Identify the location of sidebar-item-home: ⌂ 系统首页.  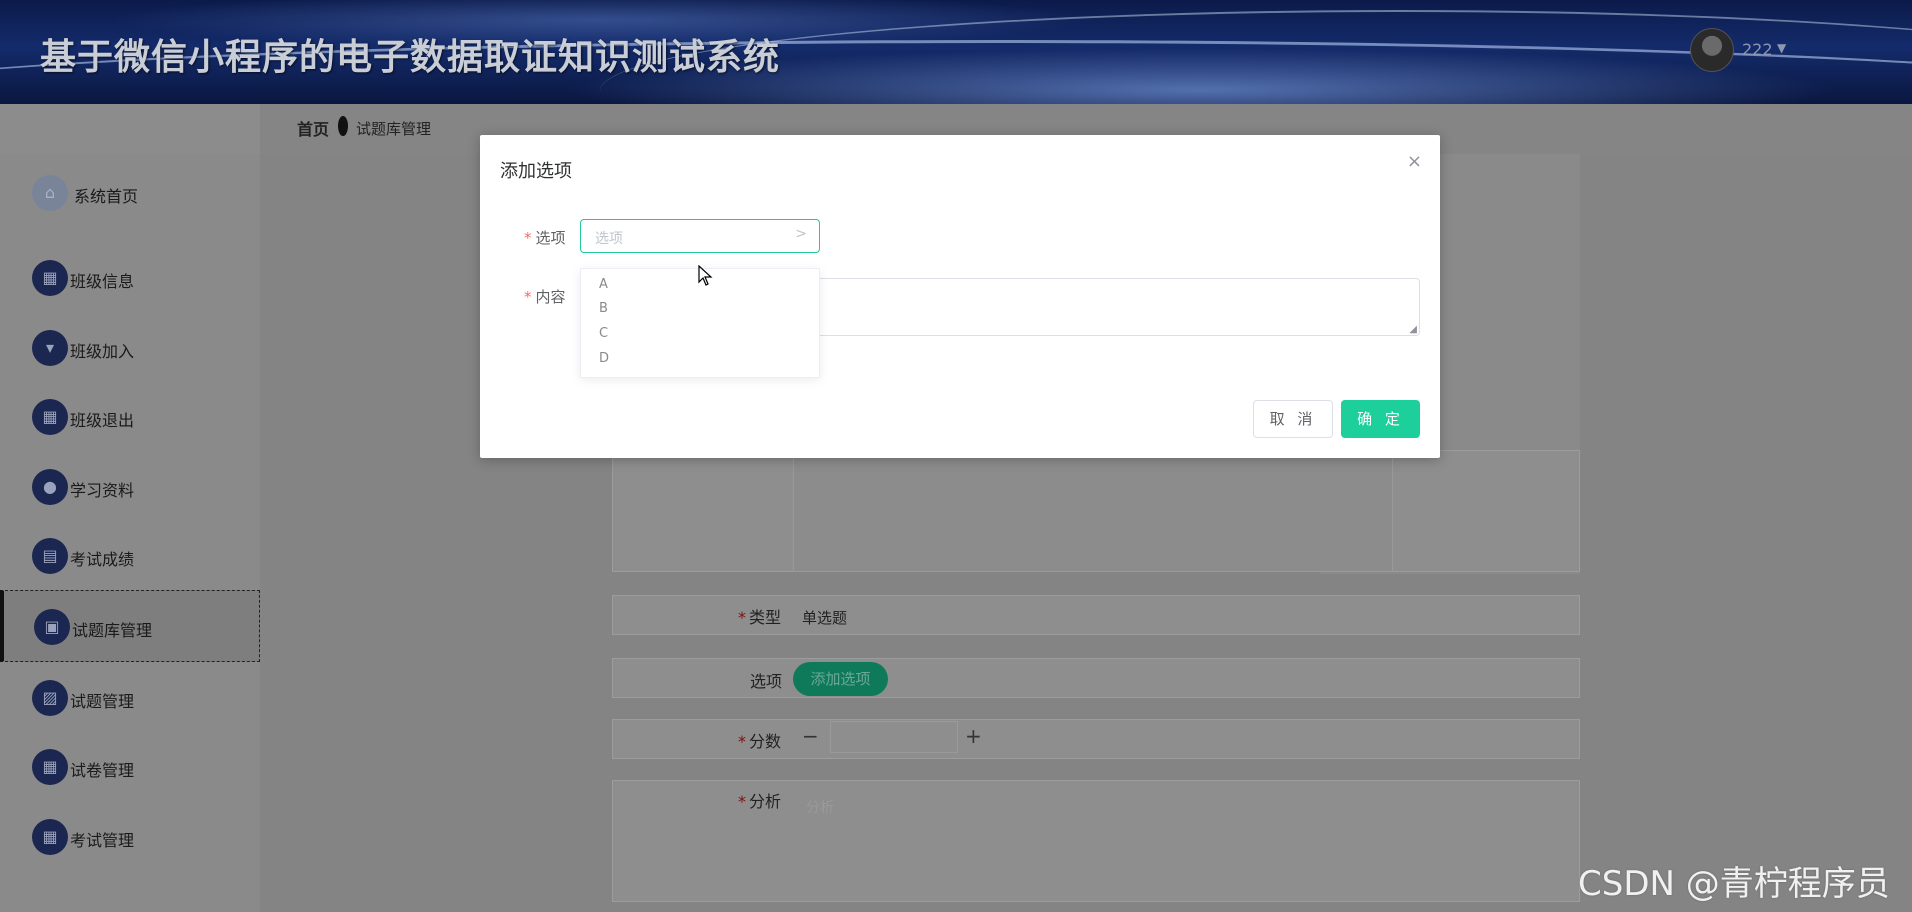
(130, 193).